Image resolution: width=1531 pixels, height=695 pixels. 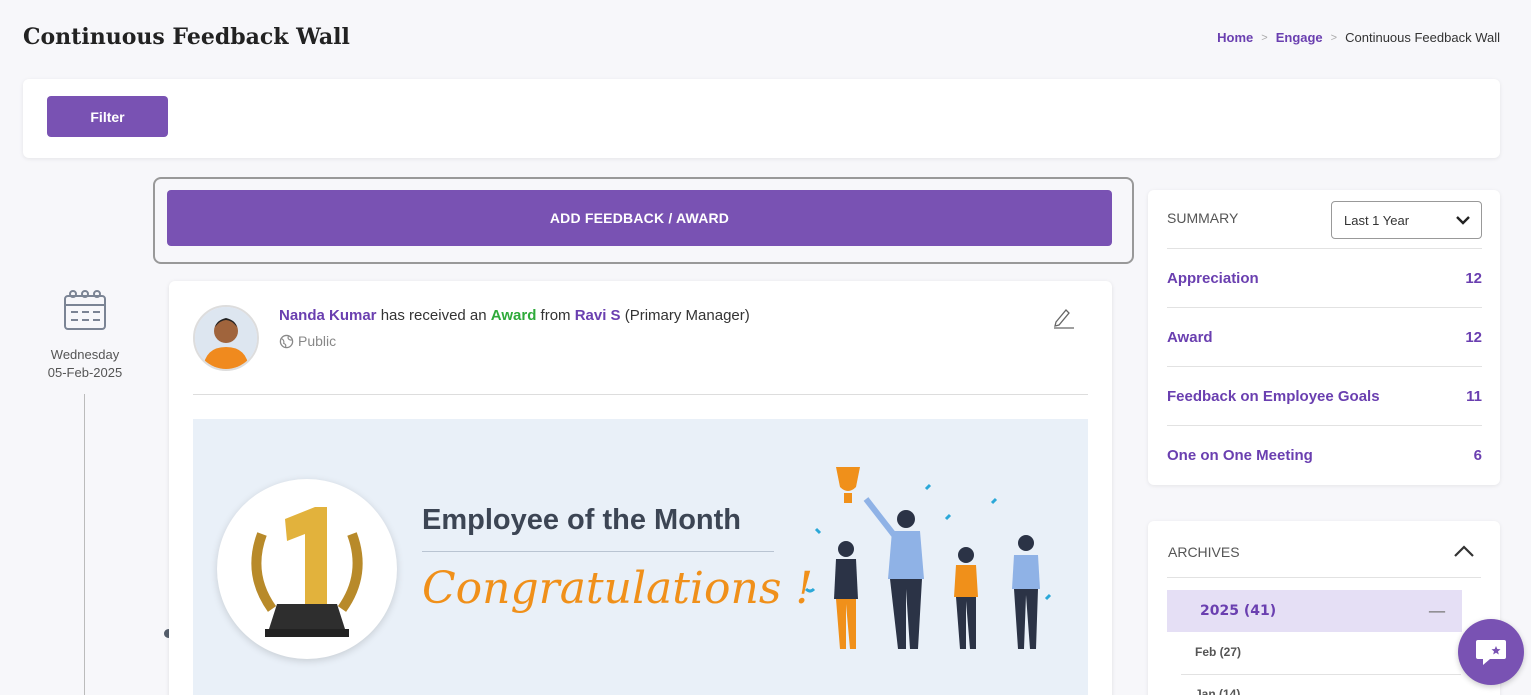 I want to click on summary-row-award: Award 12, so click(x=1324, y=336).